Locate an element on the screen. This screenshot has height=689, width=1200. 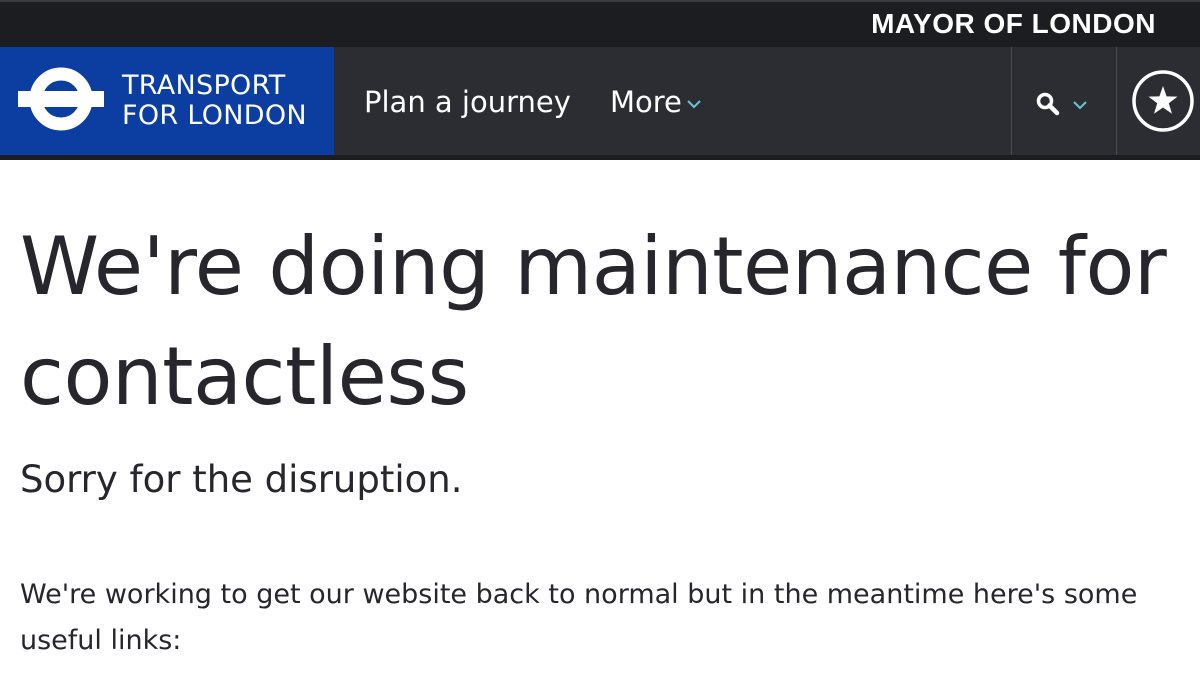
star-icon is located at coordinates (1163, 101).